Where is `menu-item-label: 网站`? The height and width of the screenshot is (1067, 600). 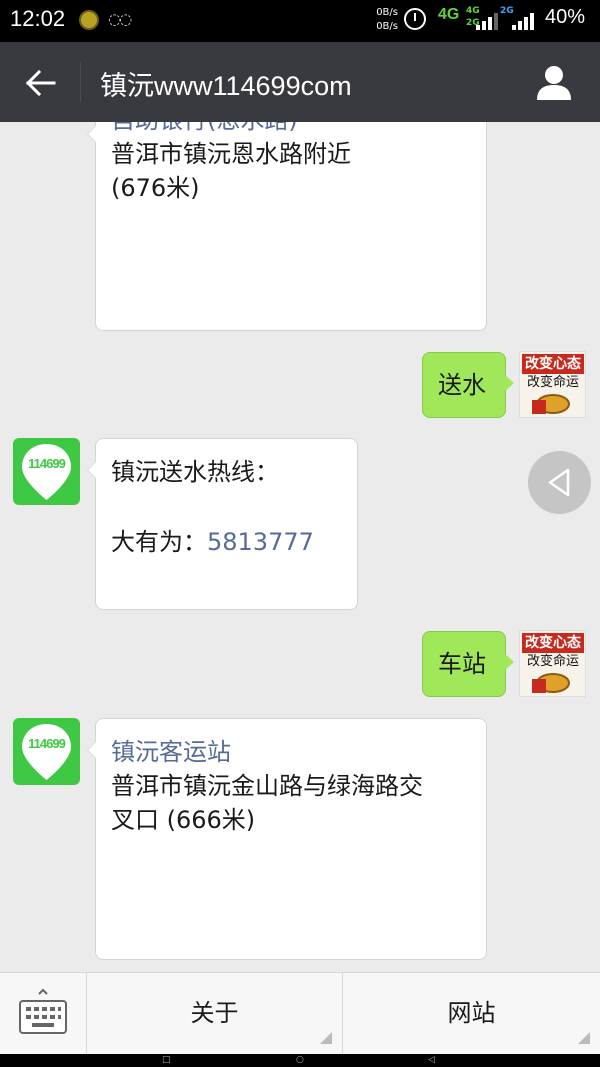
menu-item-label: 网站 is located at coordinates (471, 1013).